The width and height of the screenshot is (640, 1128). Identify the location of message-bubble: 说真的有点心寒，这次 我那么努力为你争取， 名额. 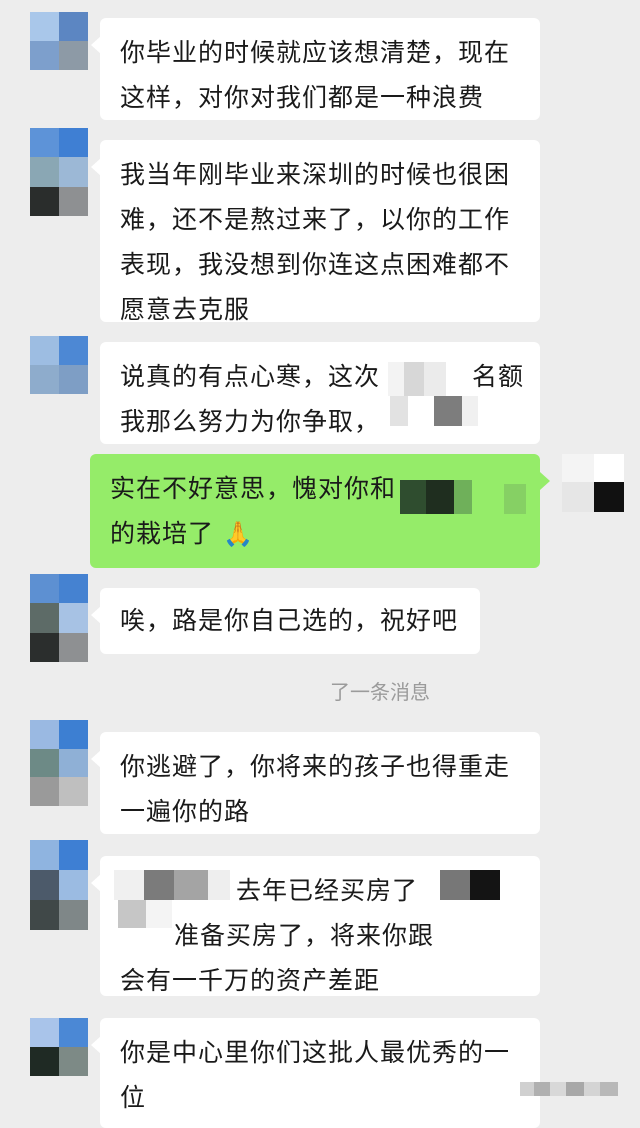
(320, 393).